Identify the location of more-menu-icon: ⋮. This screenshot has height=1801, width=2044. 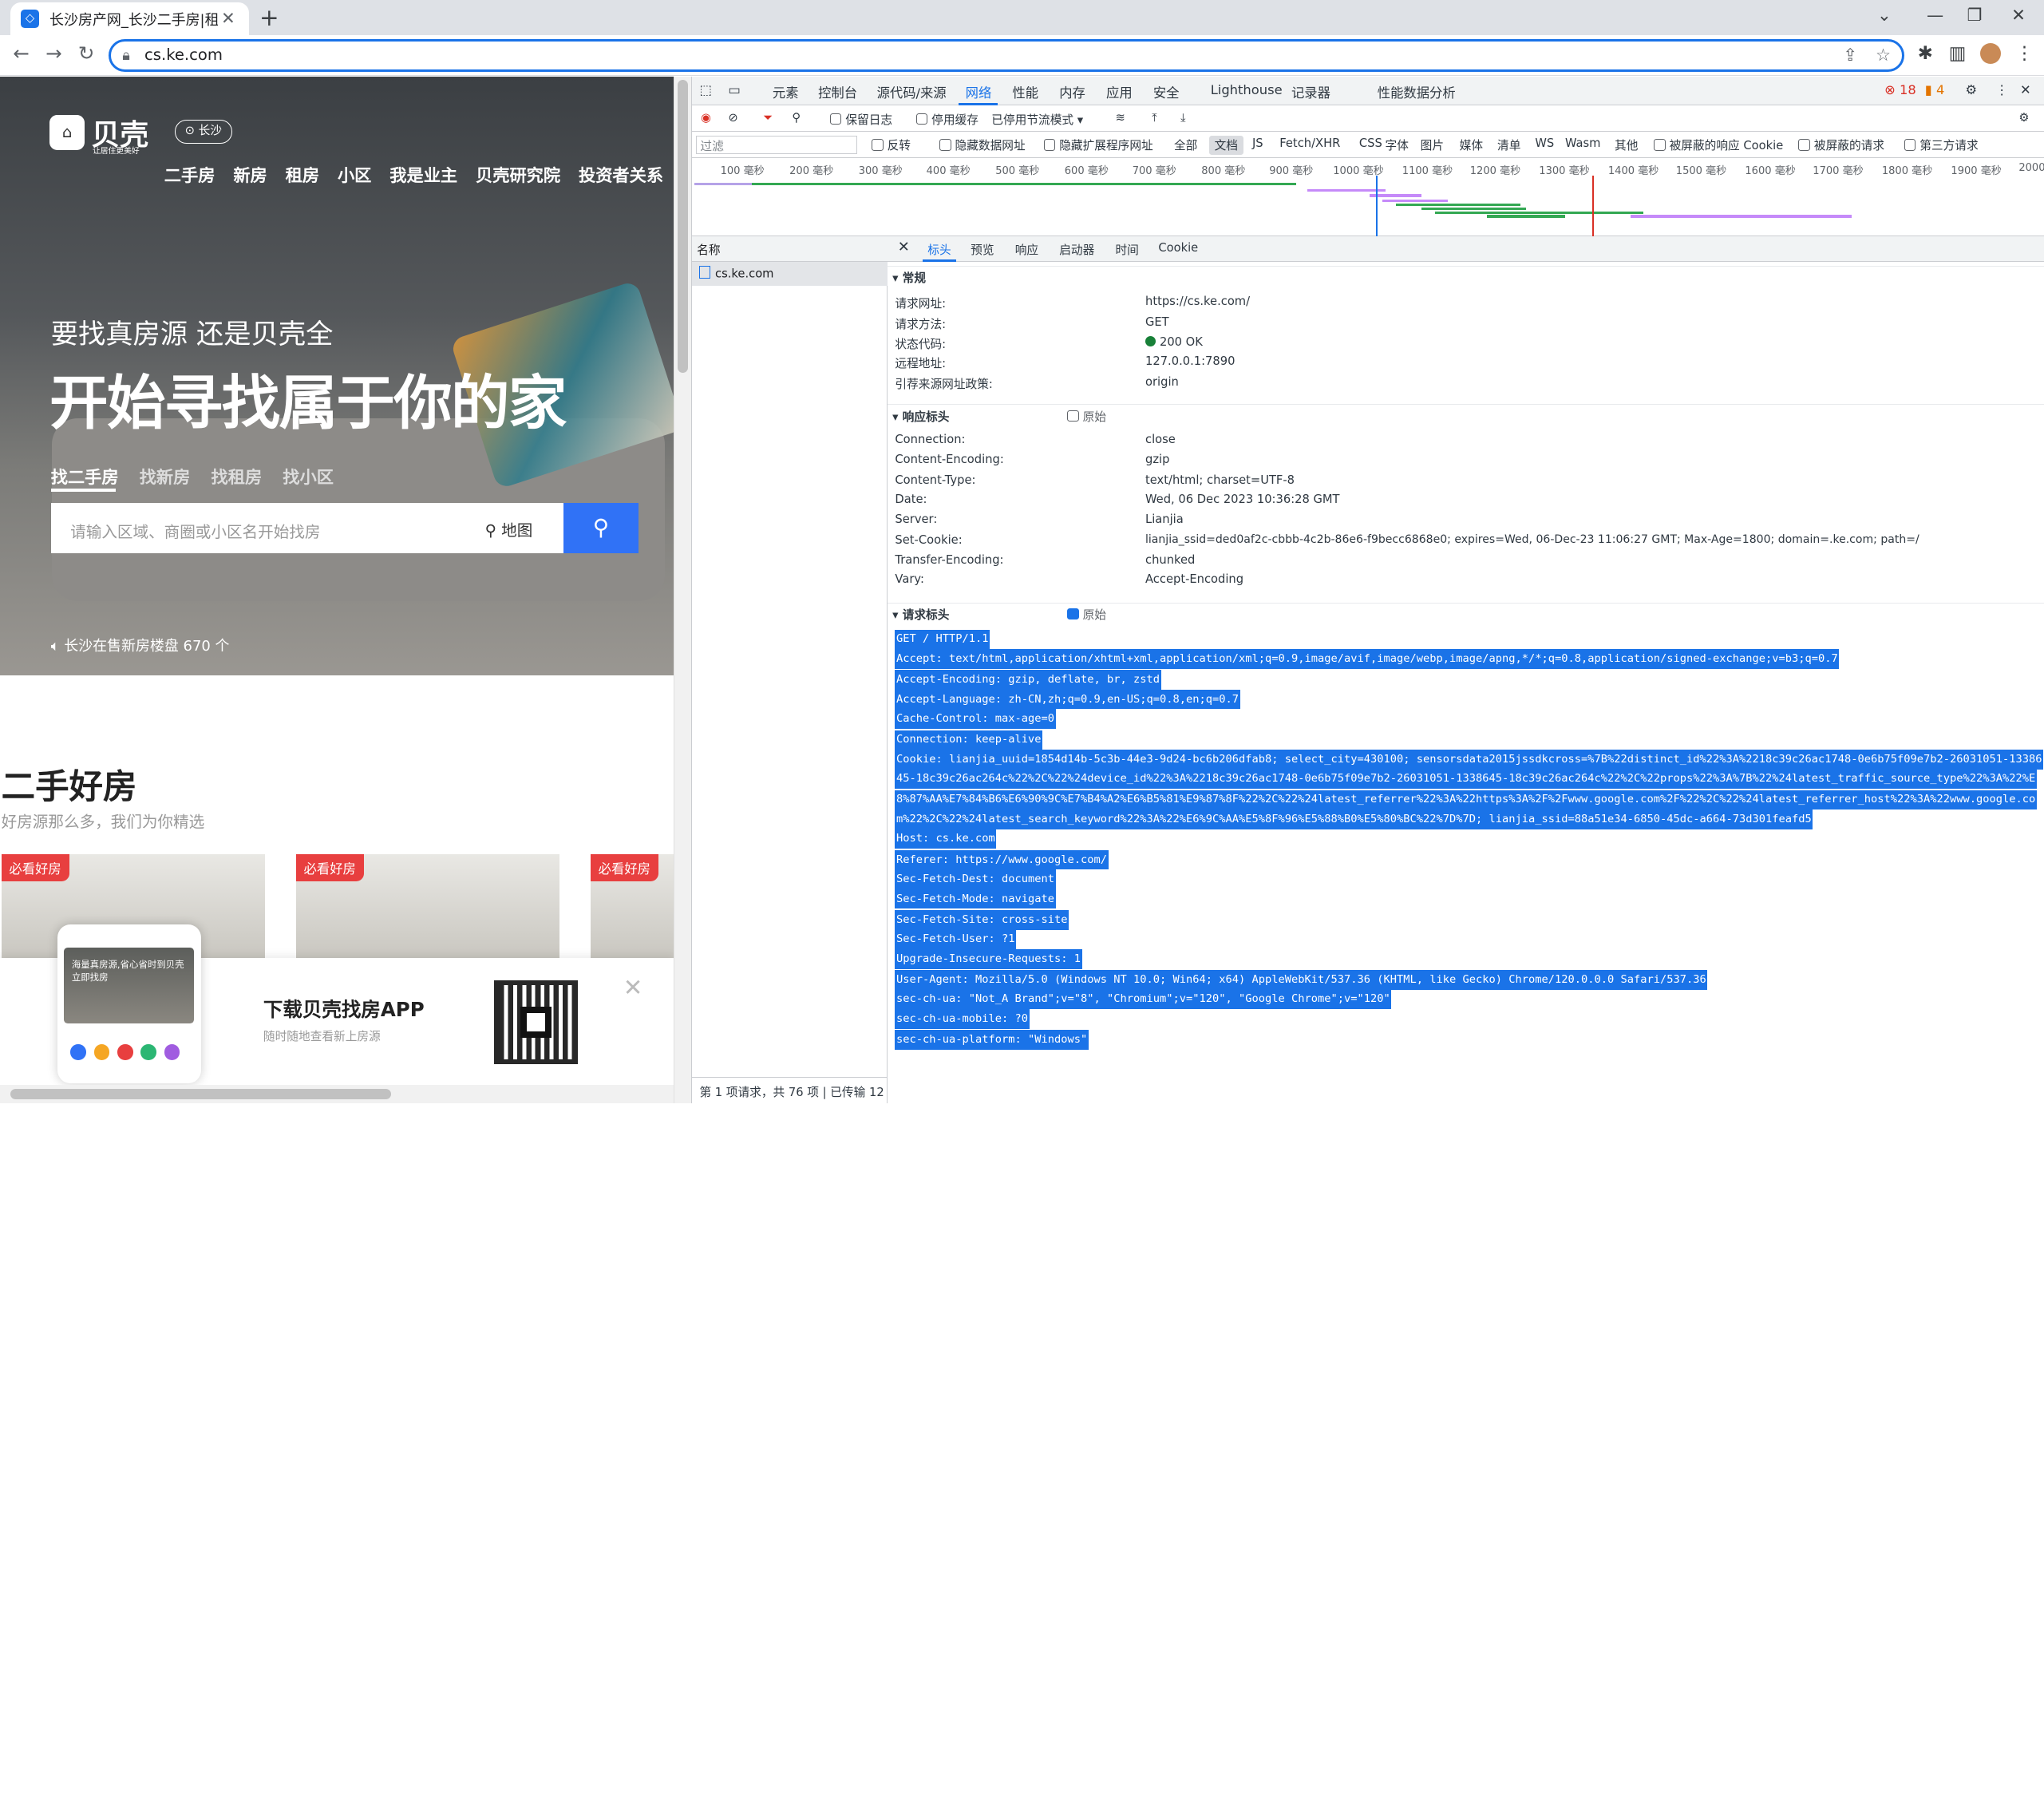
(2024, 53).